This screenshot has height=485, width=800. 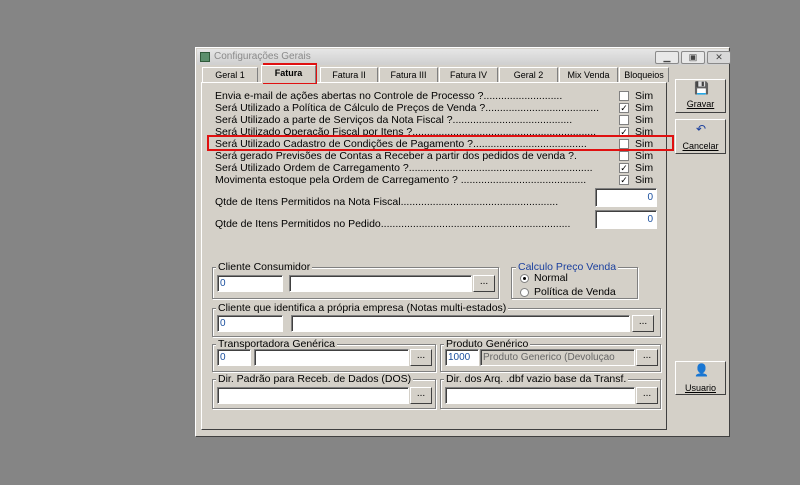 I want to click on close-button: ✕, so click(x=719, y=57).